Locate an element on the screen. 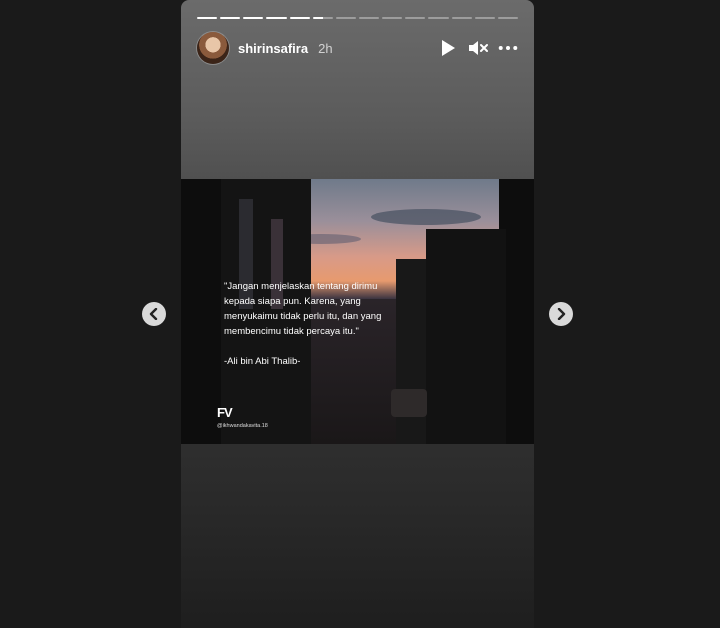  chevron-right-icon is located at coordinates (561, 314).